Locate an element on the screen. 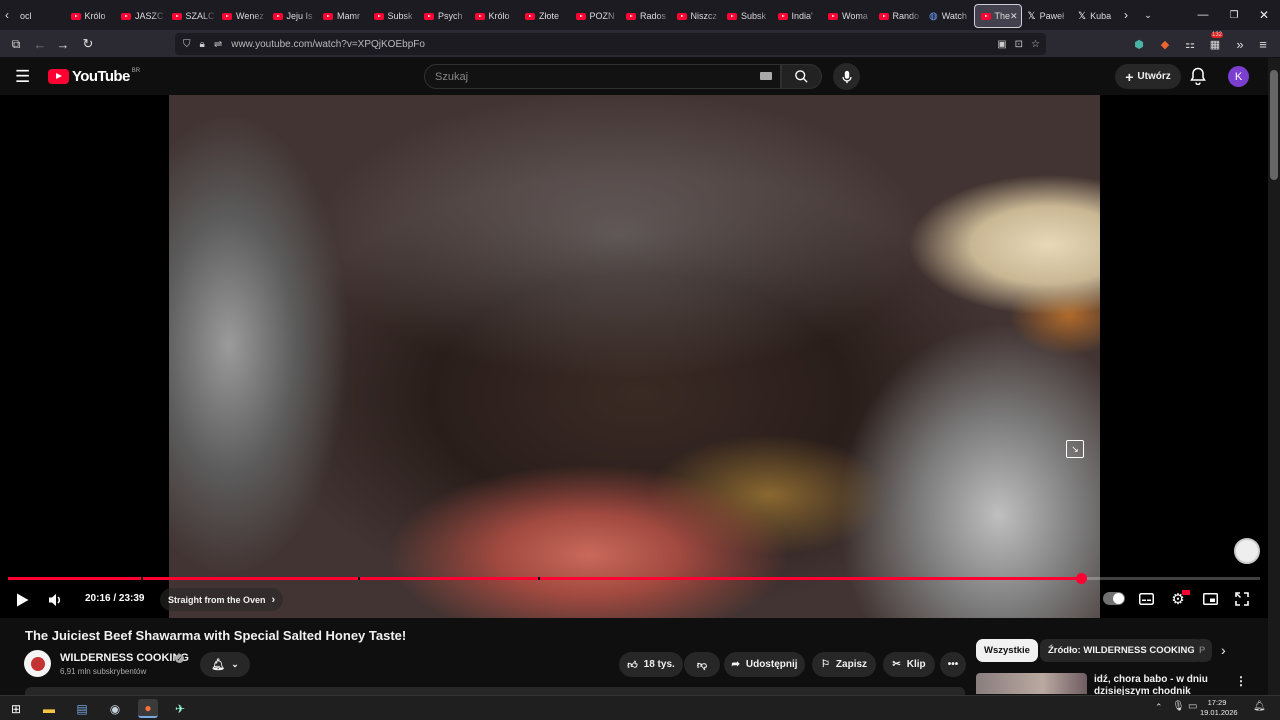 The height and width of the screenshot is (720, 1280). browser-tab: Woma is located at coordinates (847, 16).